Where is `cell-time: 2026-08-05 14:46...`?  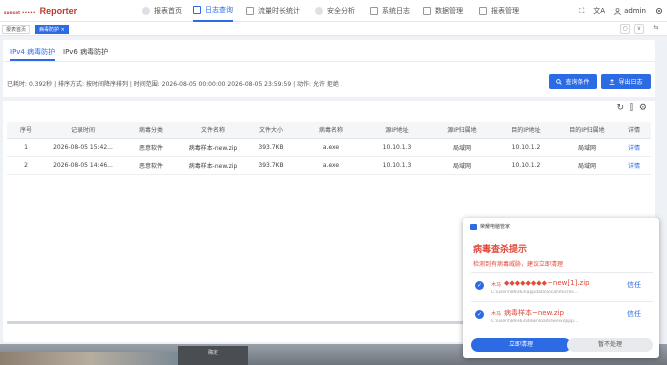
cell-time: 2026-08-05 14:46... is located at coordinates (83, 165).